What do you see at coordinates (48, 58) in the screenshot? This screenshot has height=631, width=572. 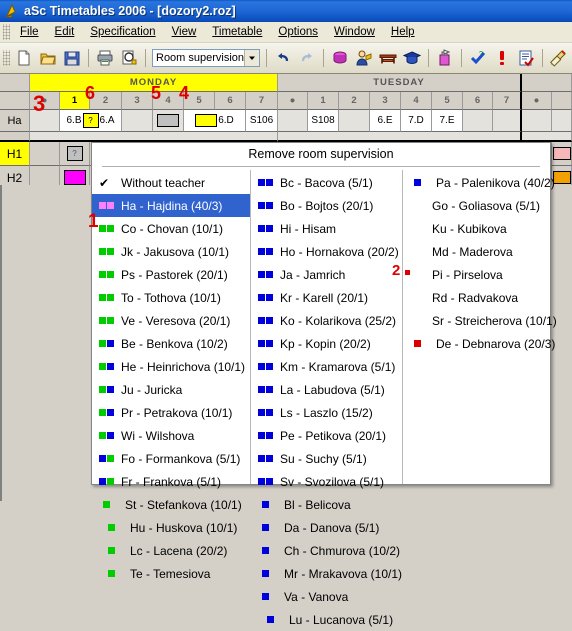 I see `open-icon` at bounding box center [48, 58].